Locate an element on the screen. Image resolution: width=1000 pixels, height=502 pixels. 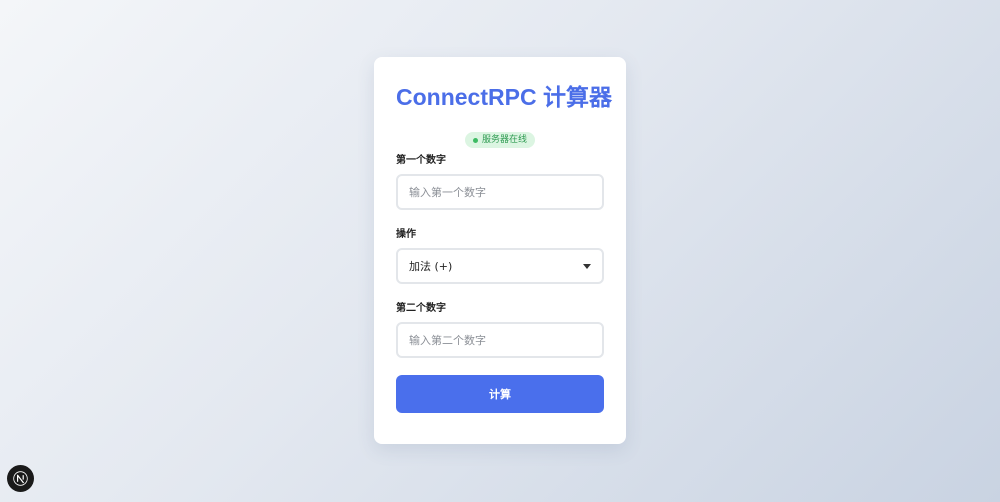
calculate-button: 计算 is located at coordinates (500, 394).